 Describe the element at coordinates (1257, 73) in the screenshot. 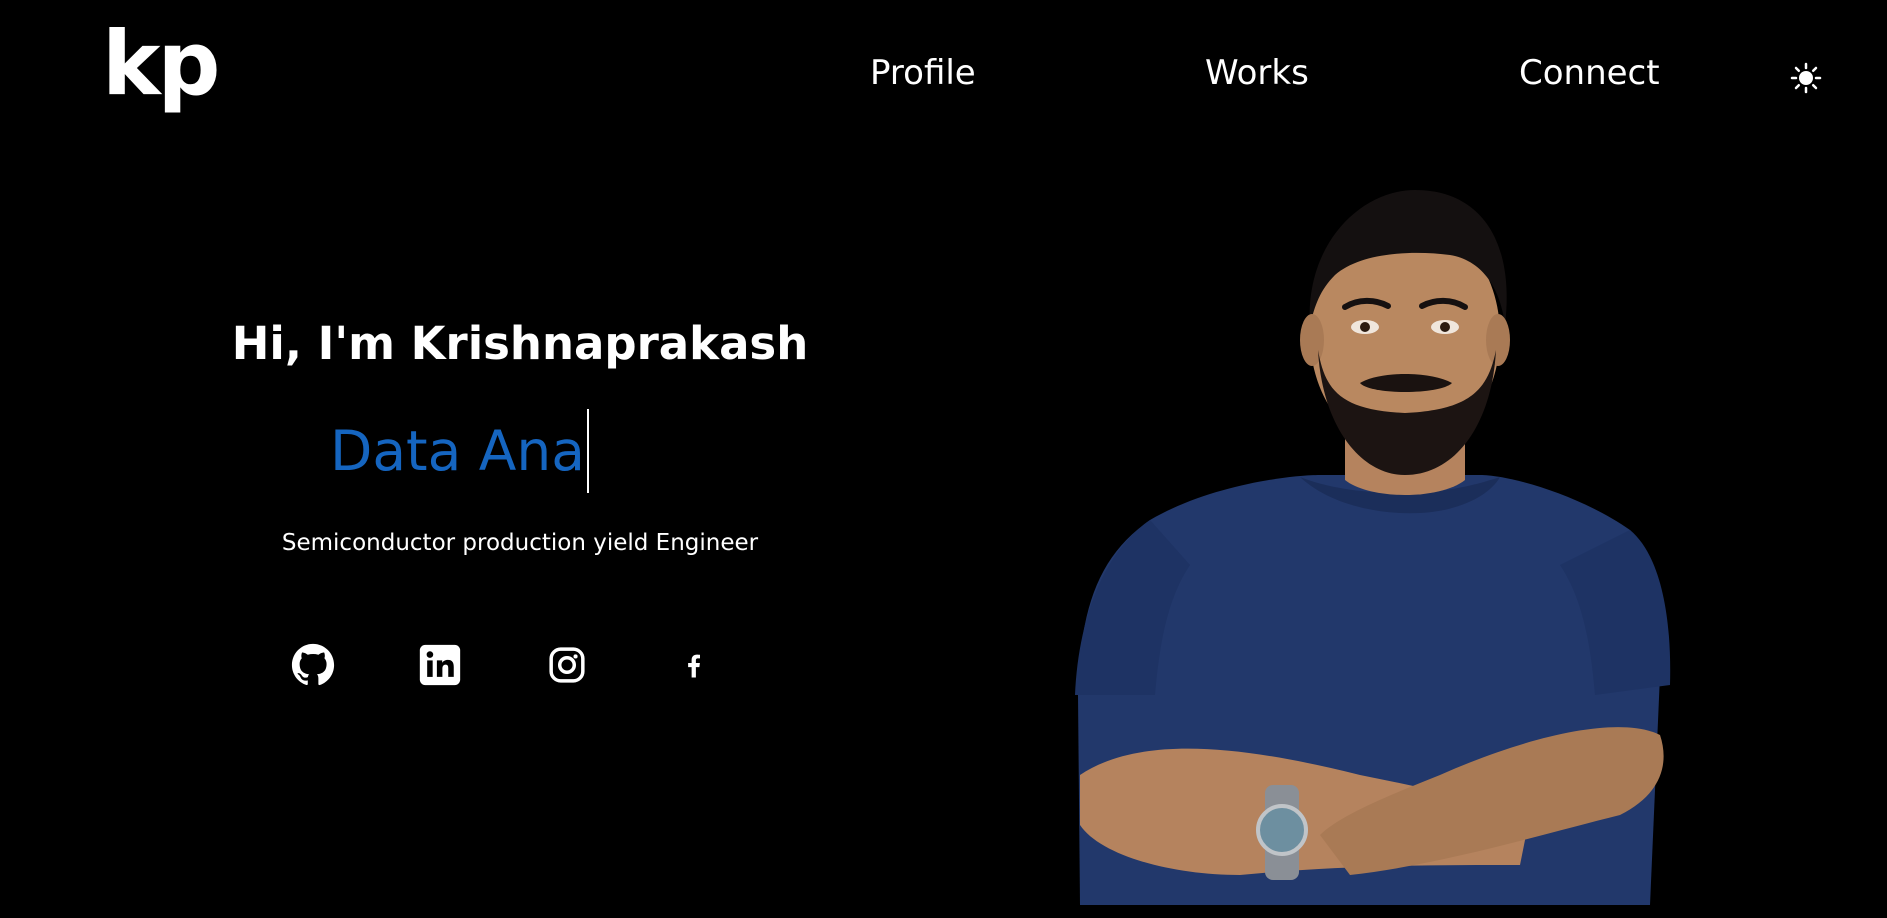

I see `nav-link-works: Works` at that location.